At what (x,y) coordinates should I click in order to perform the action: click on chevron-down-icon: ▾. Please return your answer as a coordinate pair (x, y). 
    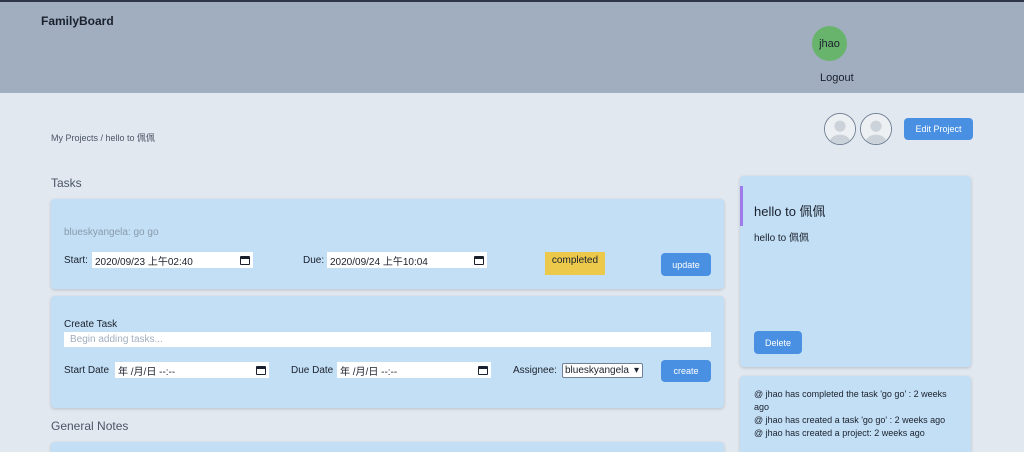
    Looking at the image, I should click on (636, 370).